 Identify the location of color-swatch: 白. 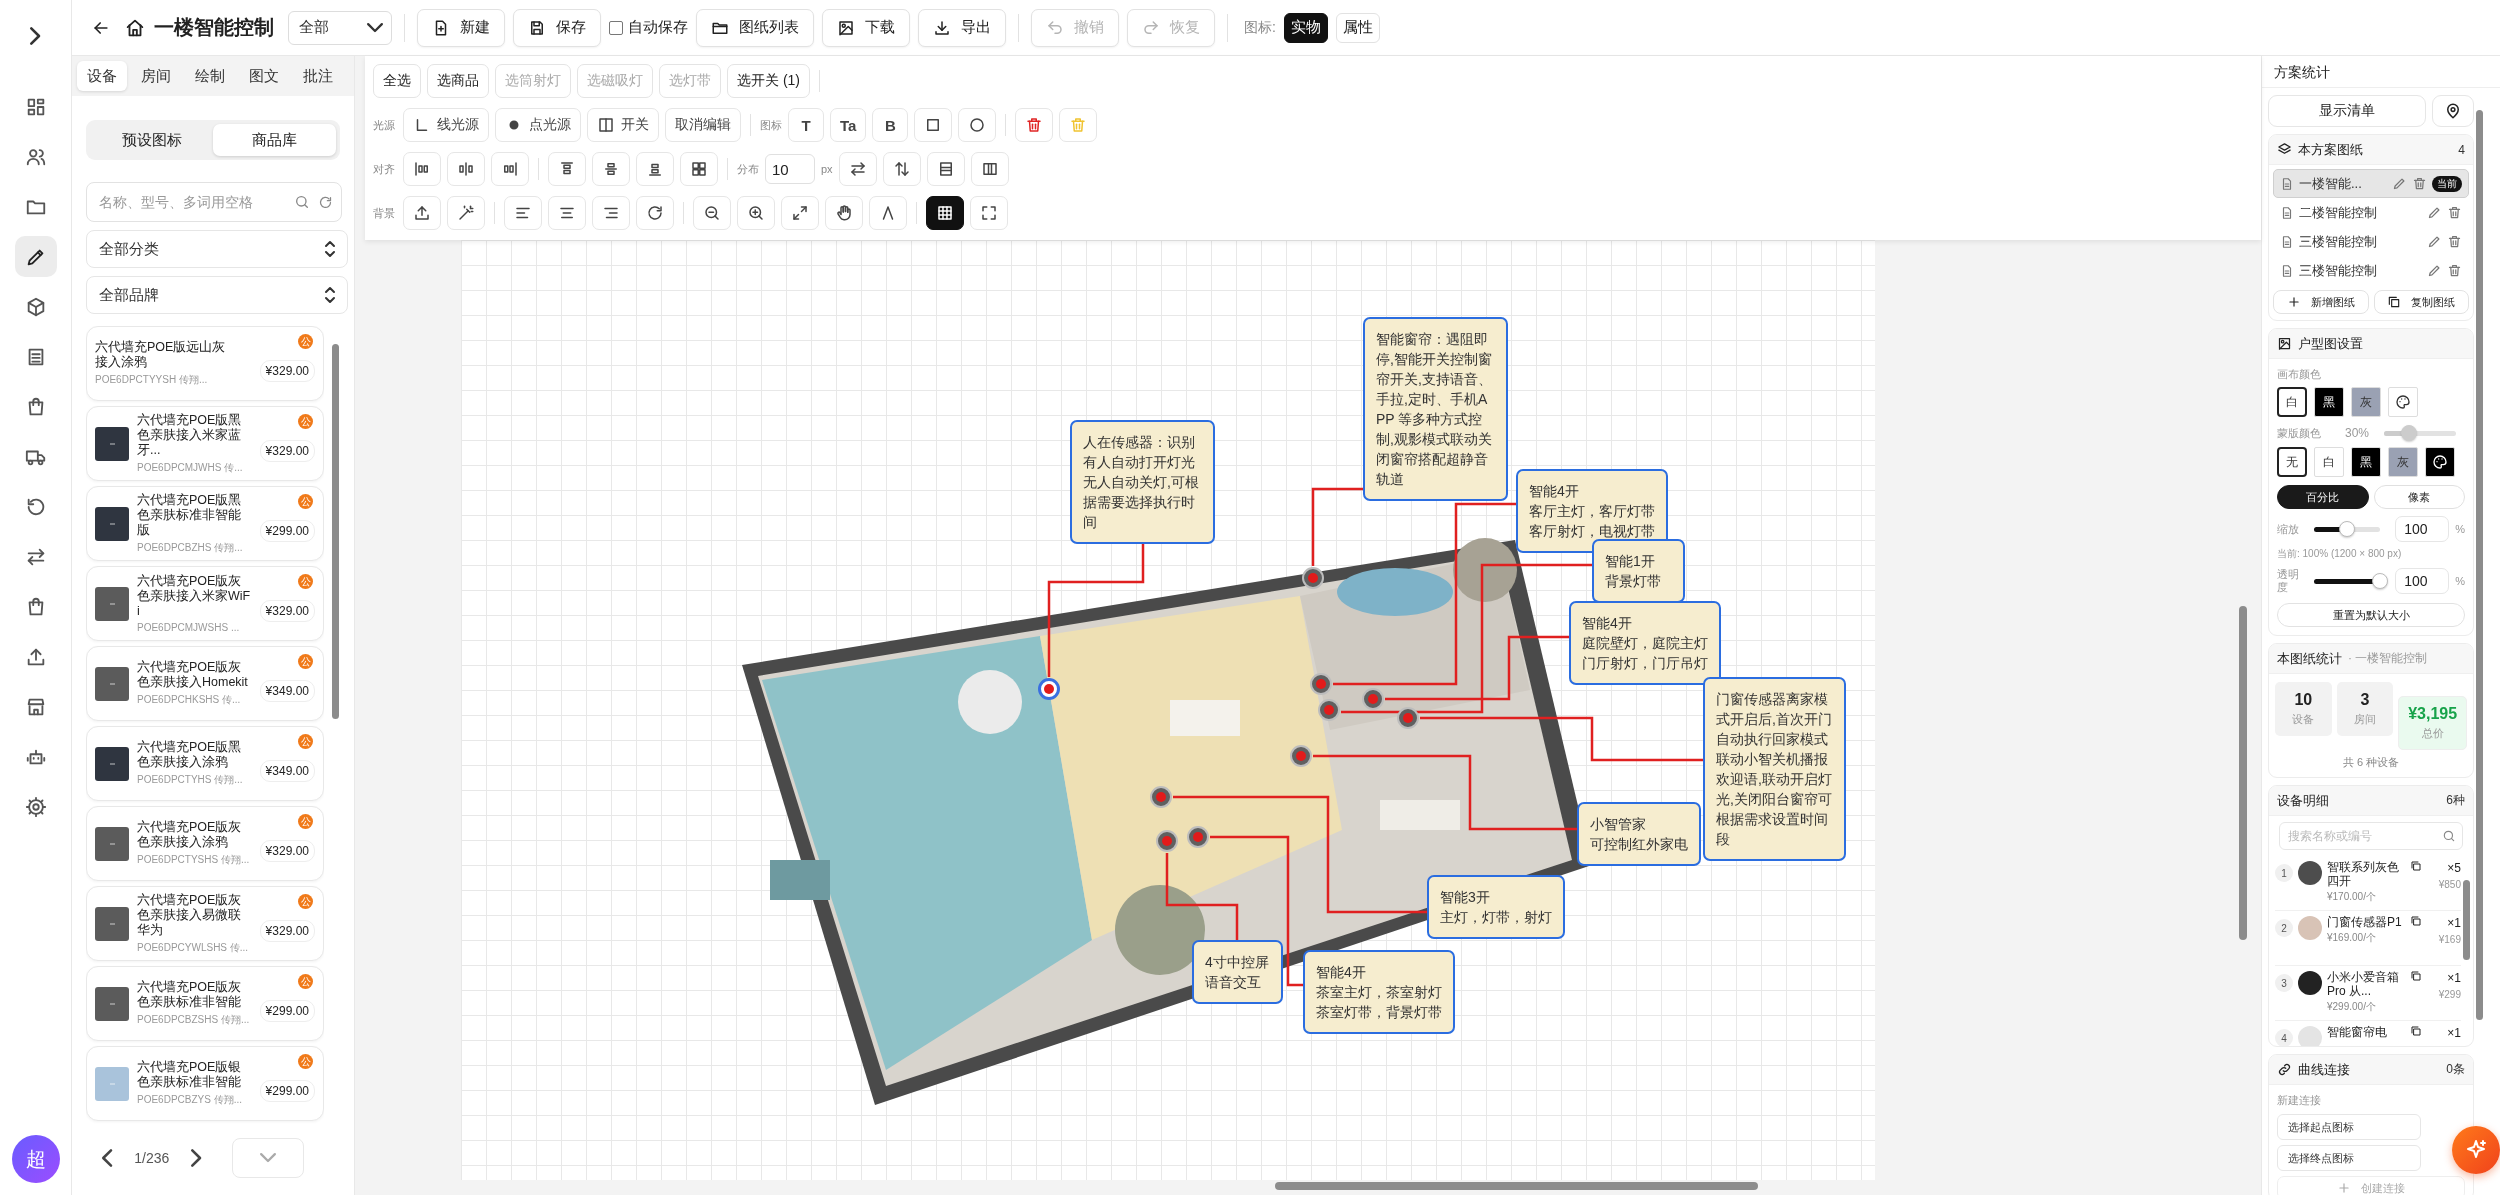
(2292, 402).